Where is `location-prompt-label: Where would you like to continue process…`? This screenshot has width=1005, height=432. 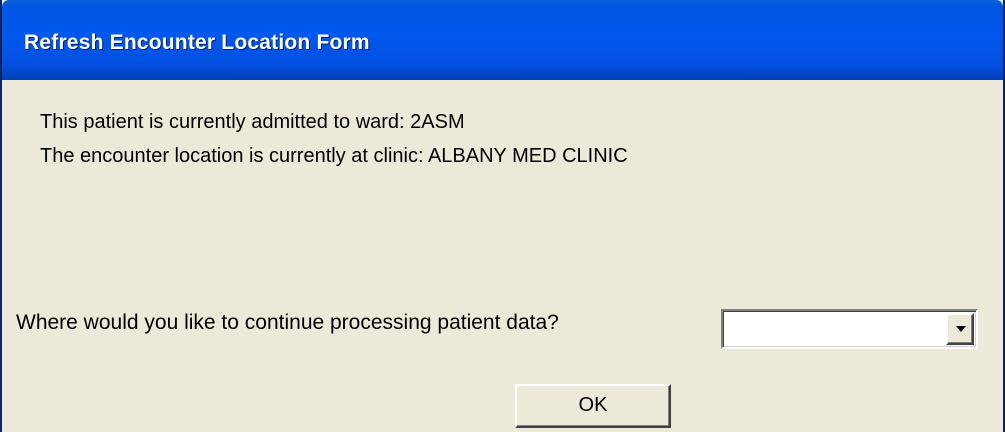
location-prompt-label: Where would you like to continue process… is located at coordinates (287, 322).